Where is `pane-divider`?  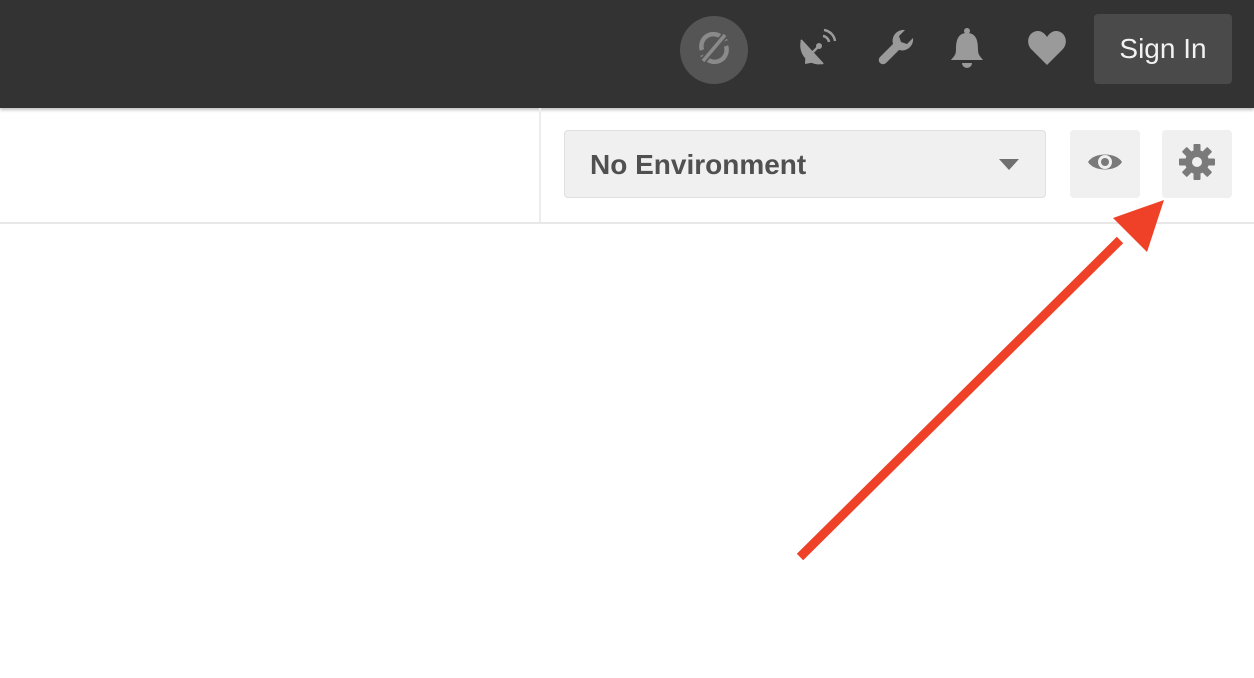 pane-divider is located at coordinates (540, 165).